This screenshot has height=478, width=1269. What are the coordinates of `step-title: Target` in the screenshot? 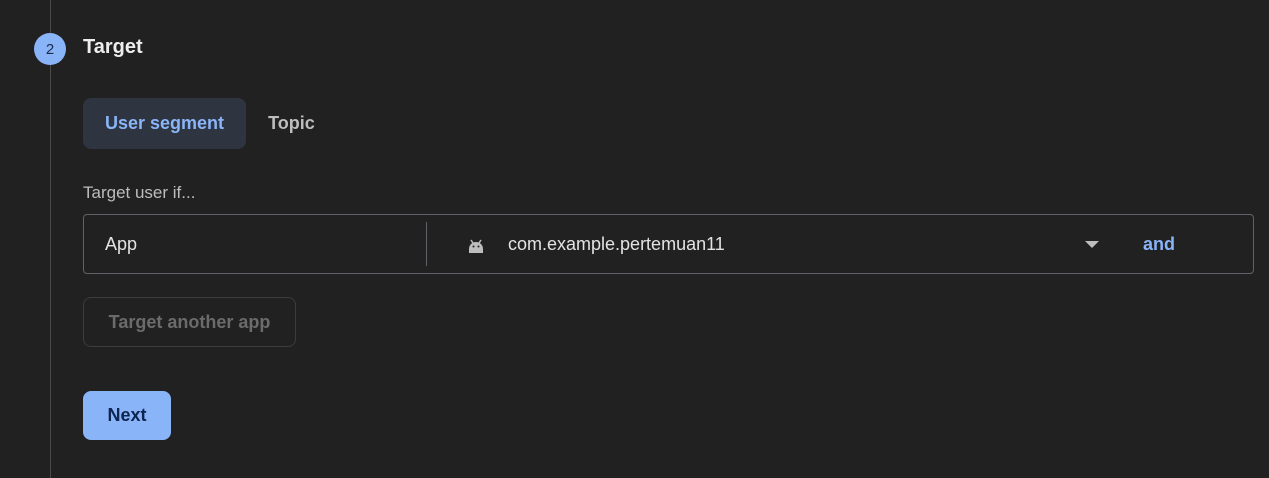 It's located at (113, 47).